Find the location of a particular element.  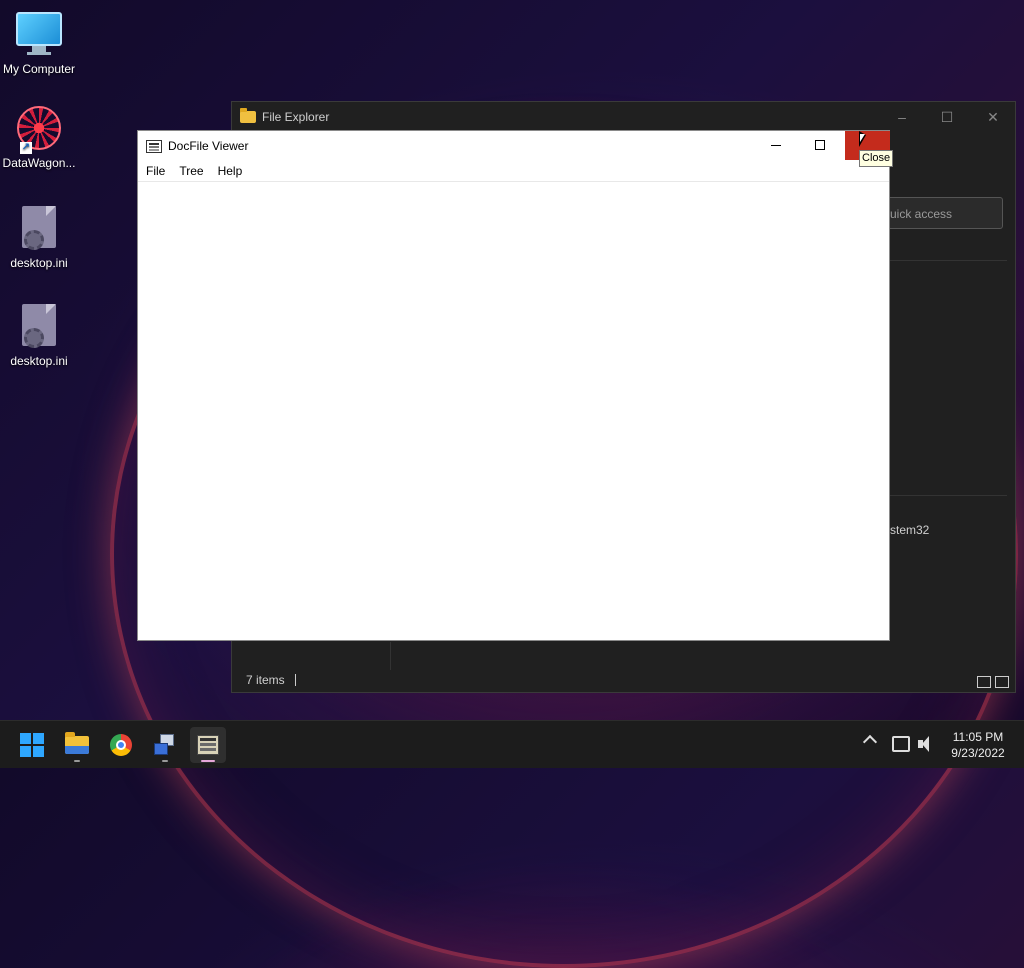

explorer-title: File Explorer is located at coordinates (296, 117).